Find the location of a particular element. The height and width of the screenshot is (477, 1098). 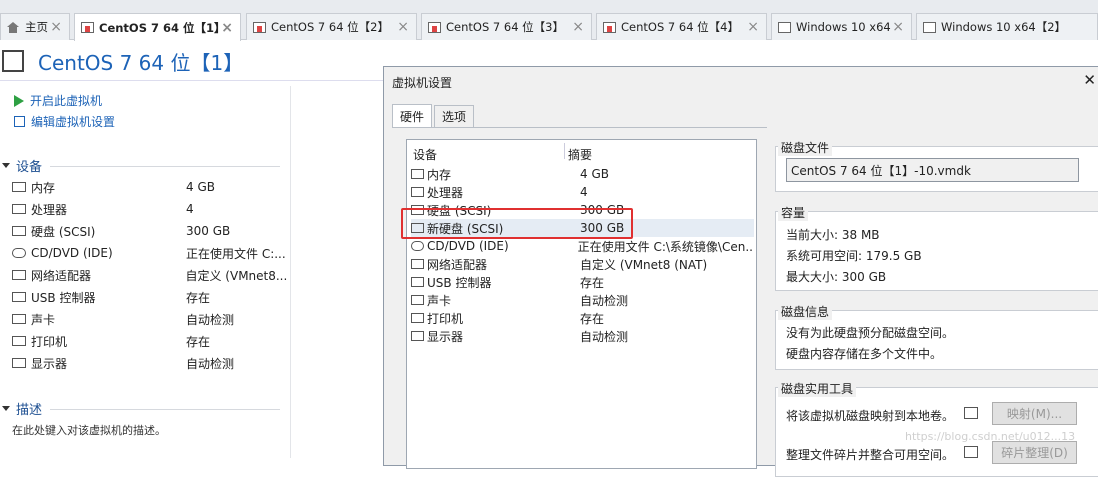

list-item: 打印机 存在 is located at coordinates (582, 318).